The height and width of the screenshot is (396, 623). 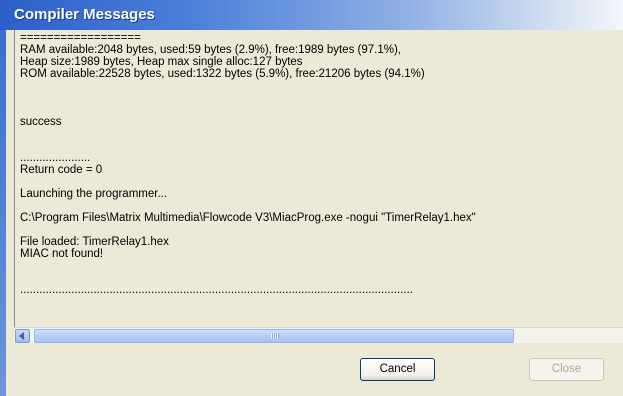 I want to click on scroll-left-arrow-icon, so click(x=21, y=336).